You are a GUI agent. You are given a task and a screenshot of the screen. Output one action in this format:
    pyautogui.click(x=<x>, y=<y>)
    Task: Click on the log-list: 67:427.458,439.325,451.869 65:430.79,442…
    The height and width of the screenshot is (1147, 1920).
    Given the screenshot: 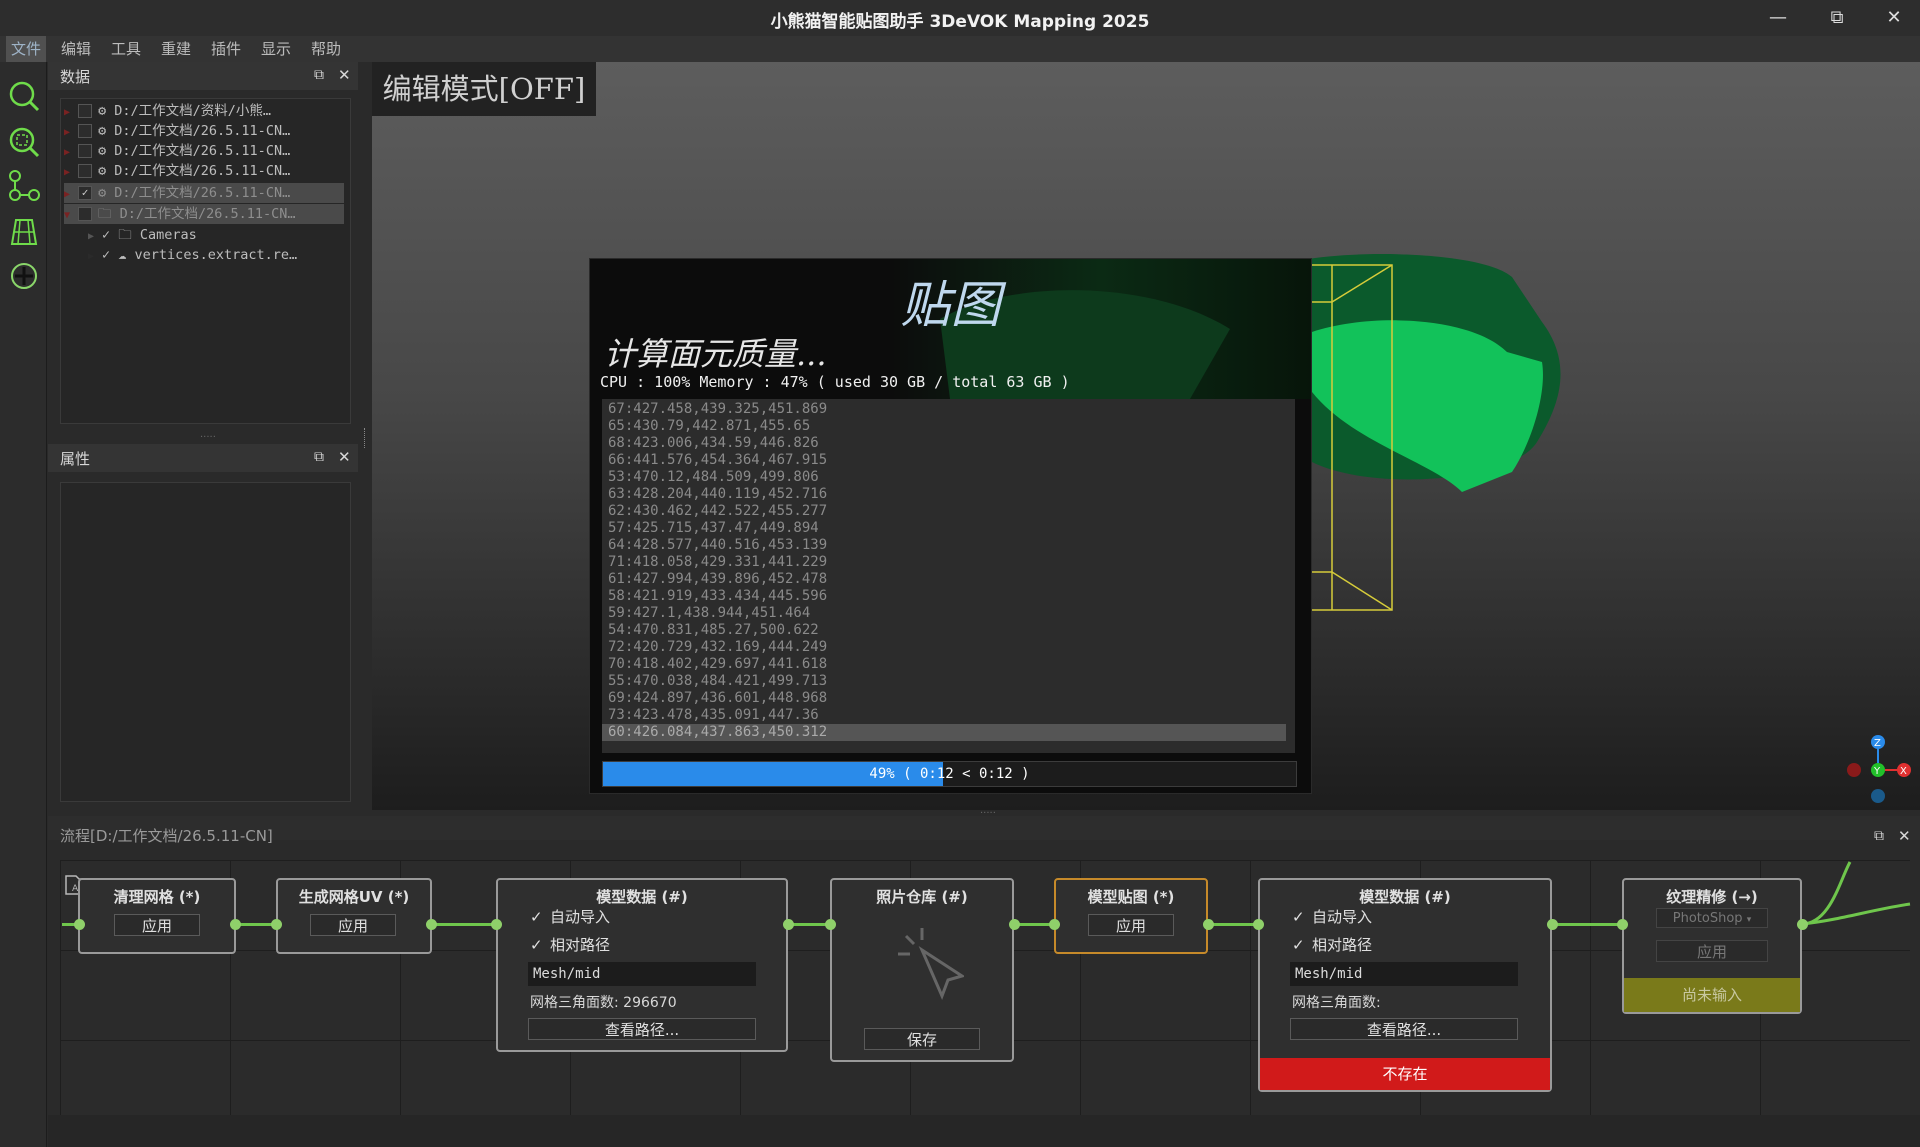 What is the action you would take?
    pyautogui.click(x=948, y=576)
    